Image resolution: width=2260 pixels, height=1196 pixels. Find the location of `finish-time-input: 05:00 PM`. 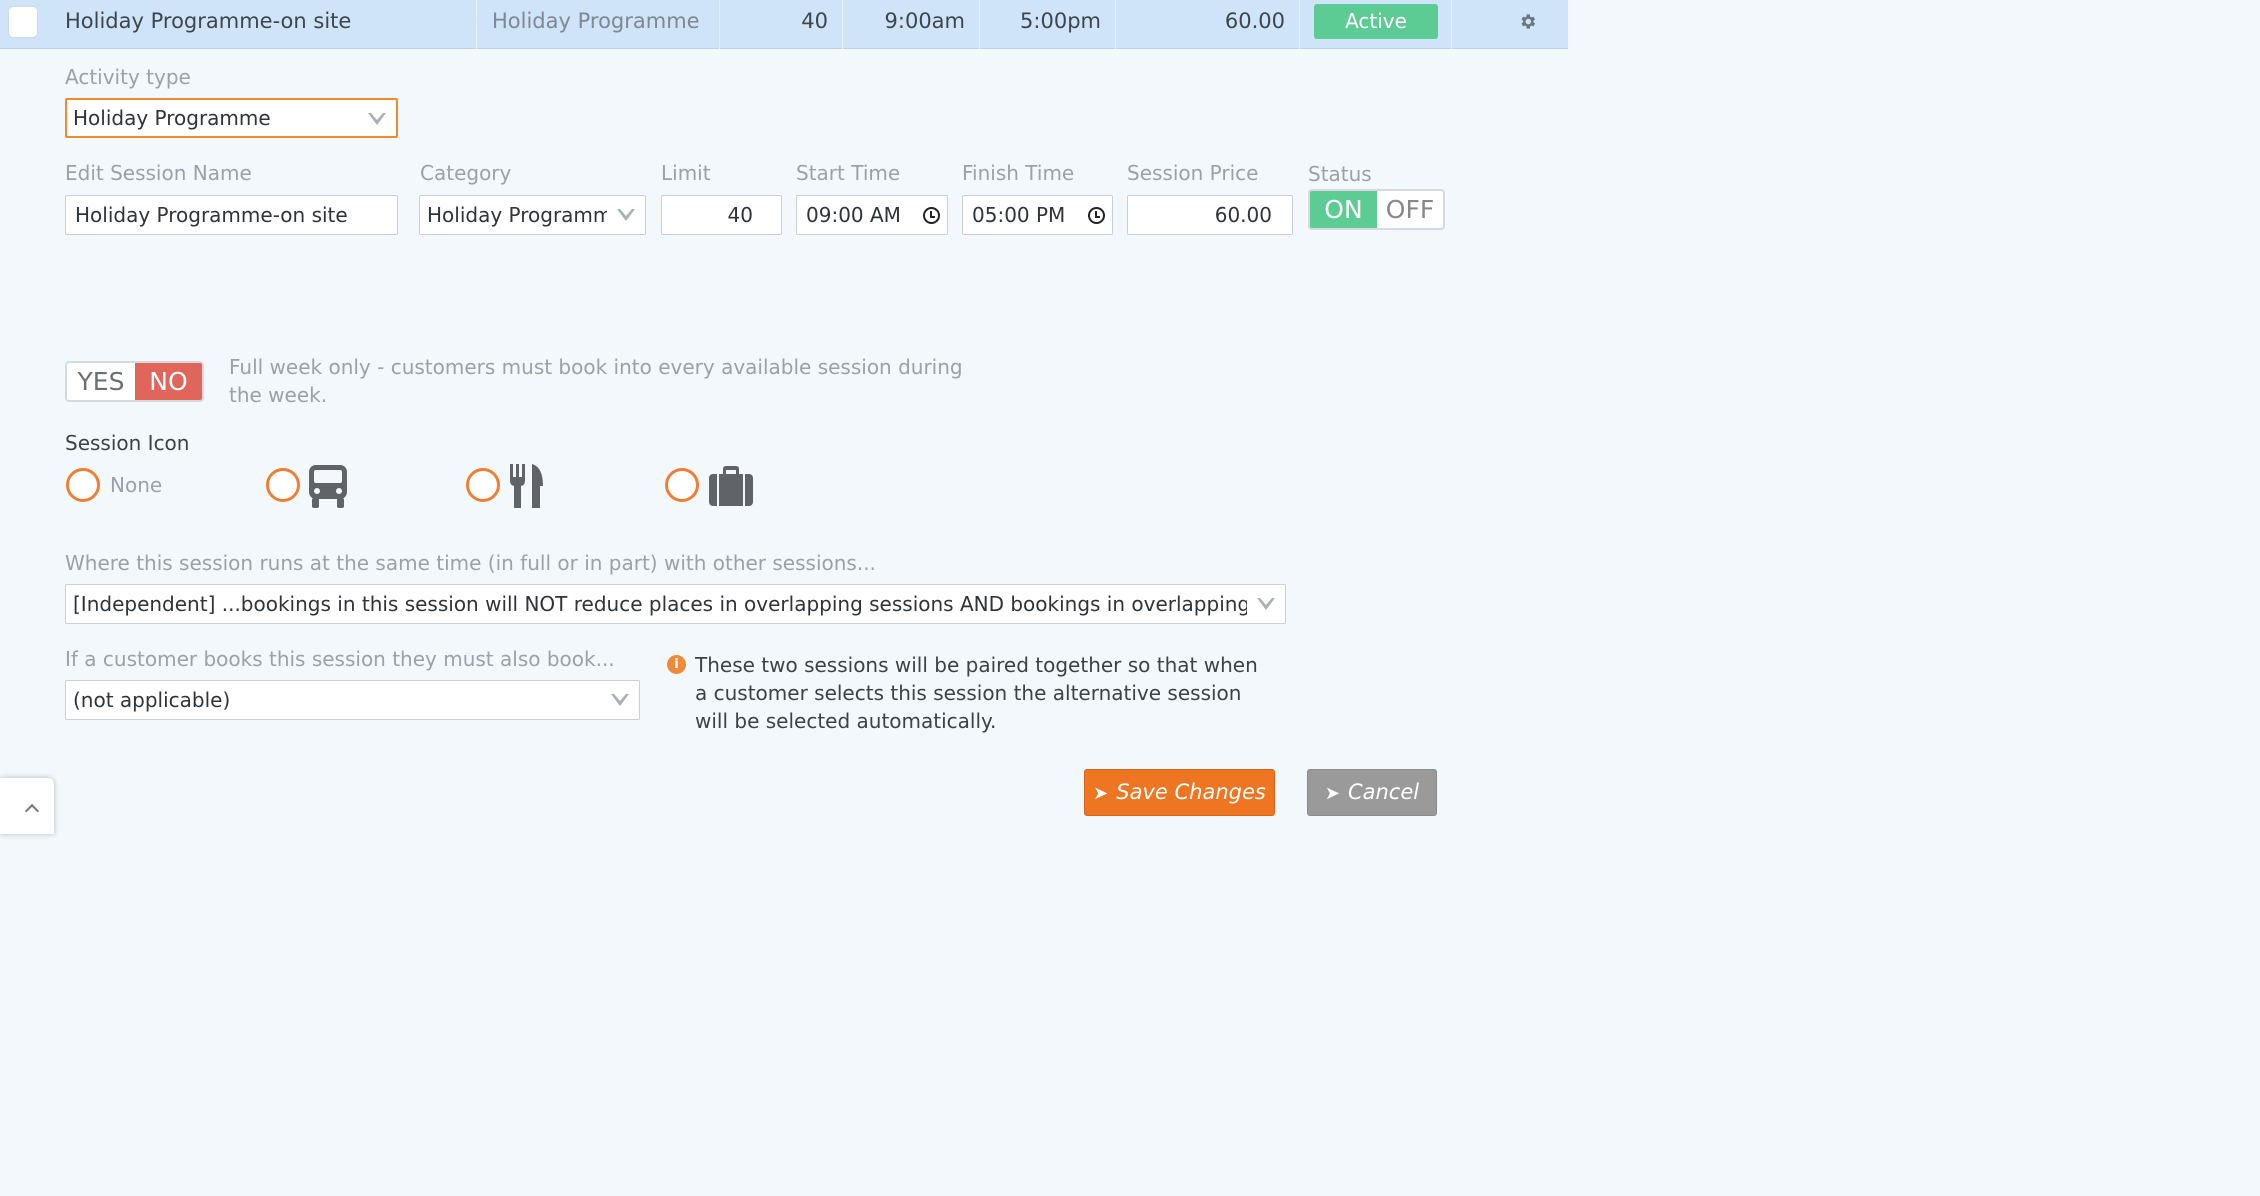

finish-time-input: 05:00 PM is located at coordinates (1037, 215).